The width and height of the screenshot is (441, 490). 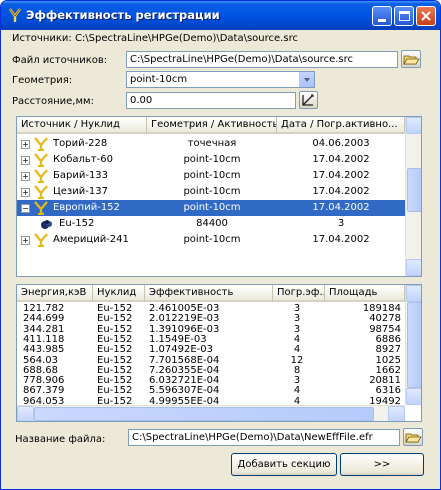 I want to click on next-button: >>, so click(x=382, y=464).